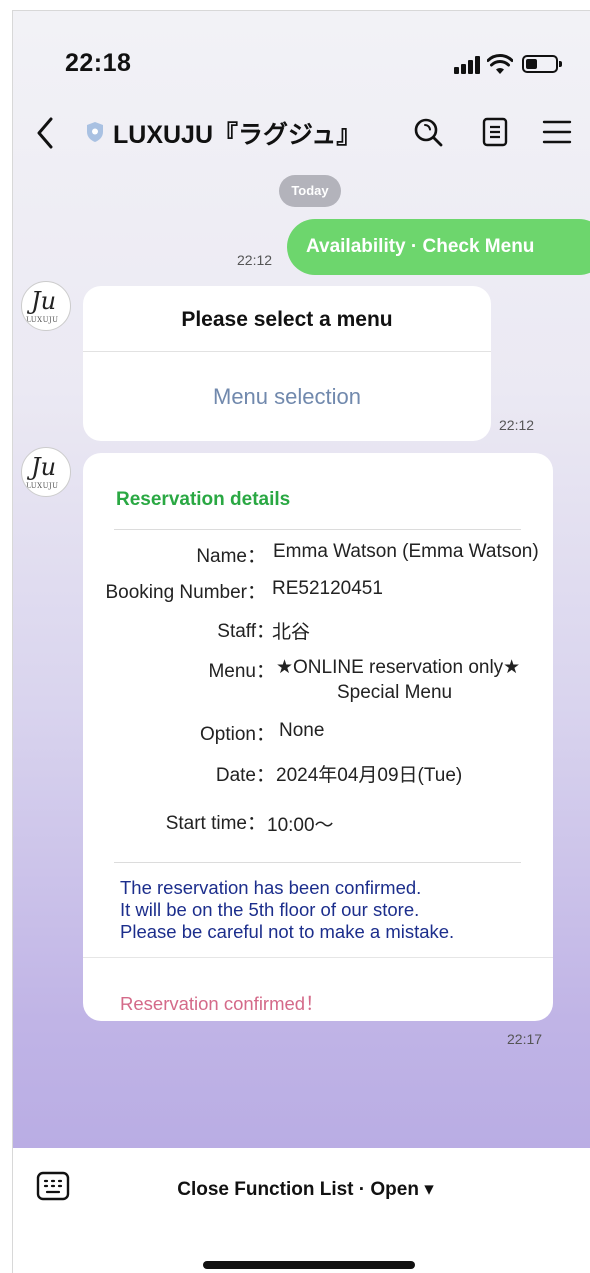  Describe the element at coordinates (369, 775) in the screenshot. I see `date-value: 2024年04月09日(Tue)` at that location.